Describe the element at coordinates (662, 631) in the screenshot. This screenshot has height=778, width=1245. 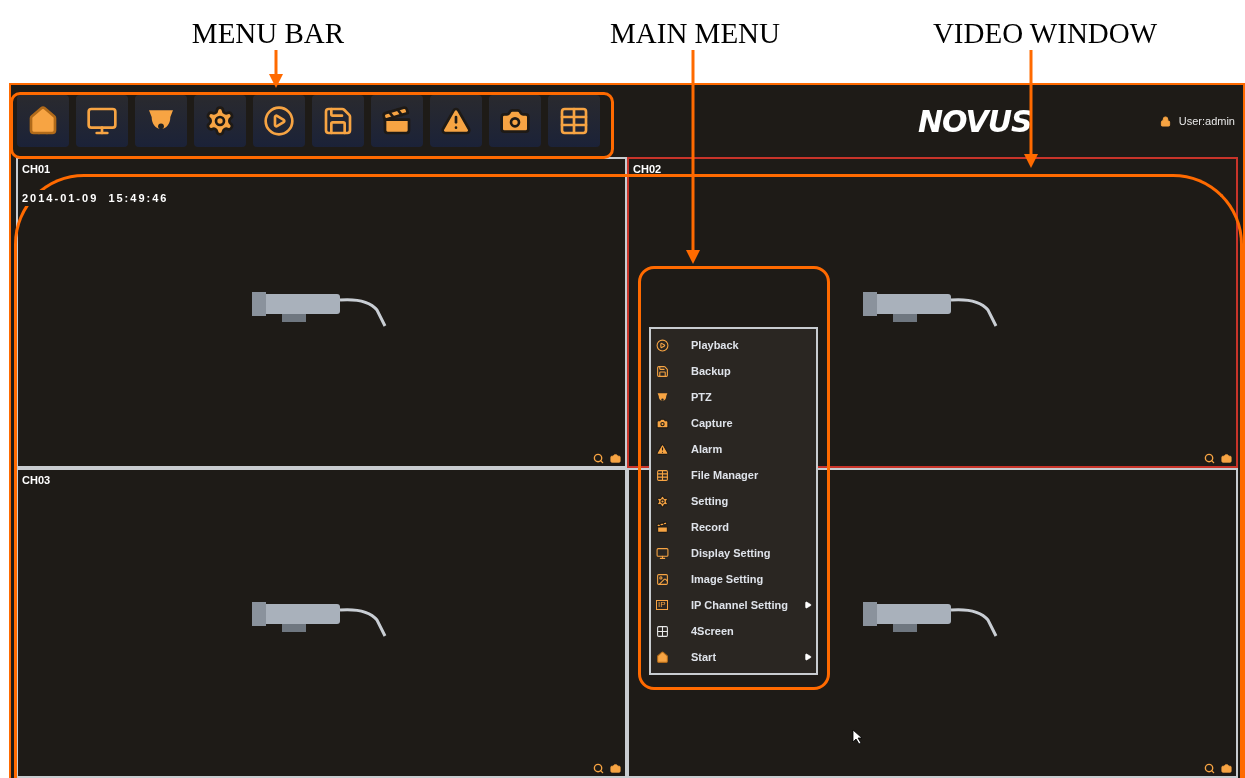
I see `grid-icon` at that location.